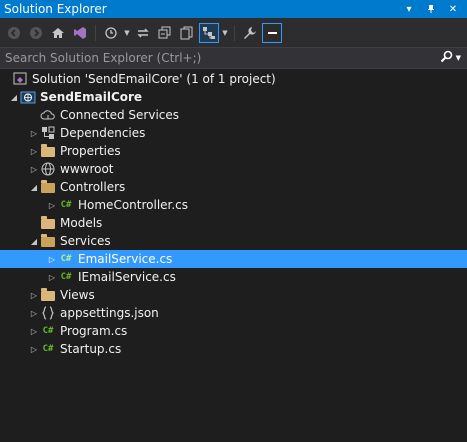  I want to click on tree-row-properties: ▷ Properties, so click(233, 151).